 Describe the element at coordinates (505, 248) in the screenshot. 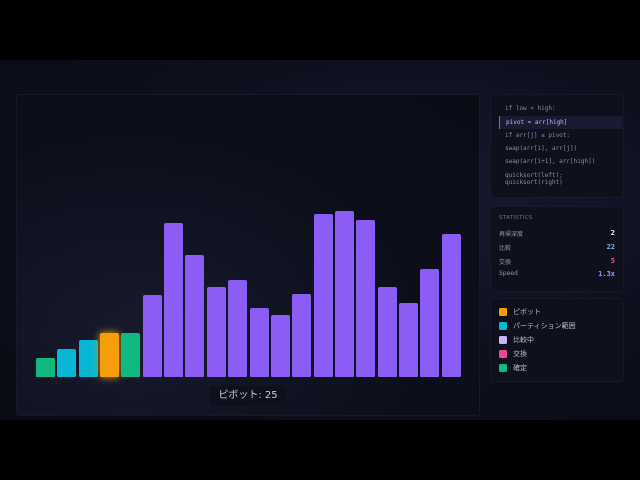

I see `stat-label: 比較` at that location.